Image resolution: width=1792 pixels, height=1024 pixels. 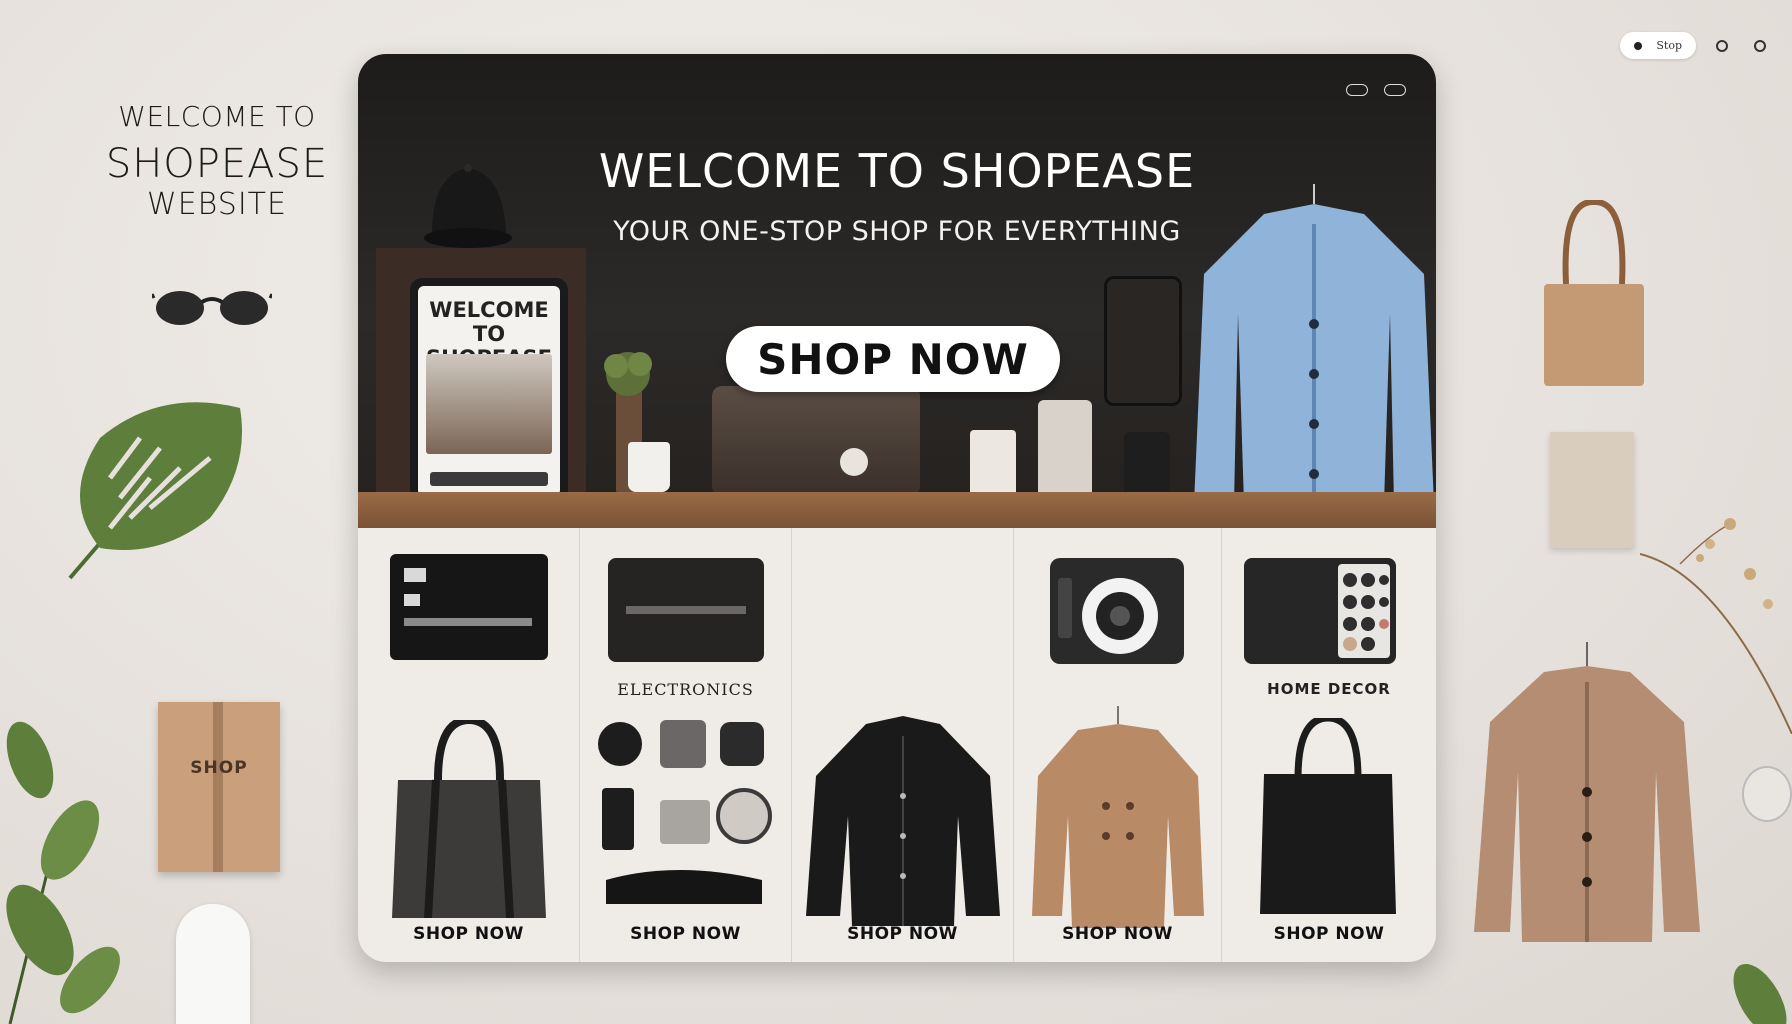 What do you see at coordinates (212, 308) in the screenshot?
I see `sunglasses-image` at bounding box center [212, 308].